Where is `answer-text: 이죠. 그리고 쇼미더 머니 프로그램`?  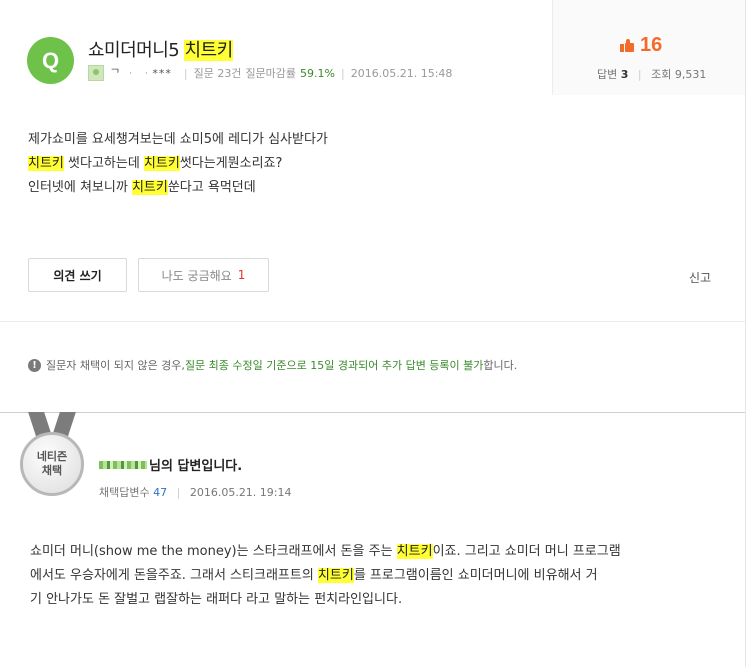
answer-text: 이죠. 그리고 쇼미더 머니 프로그램 is located at coordinates (526, 551).